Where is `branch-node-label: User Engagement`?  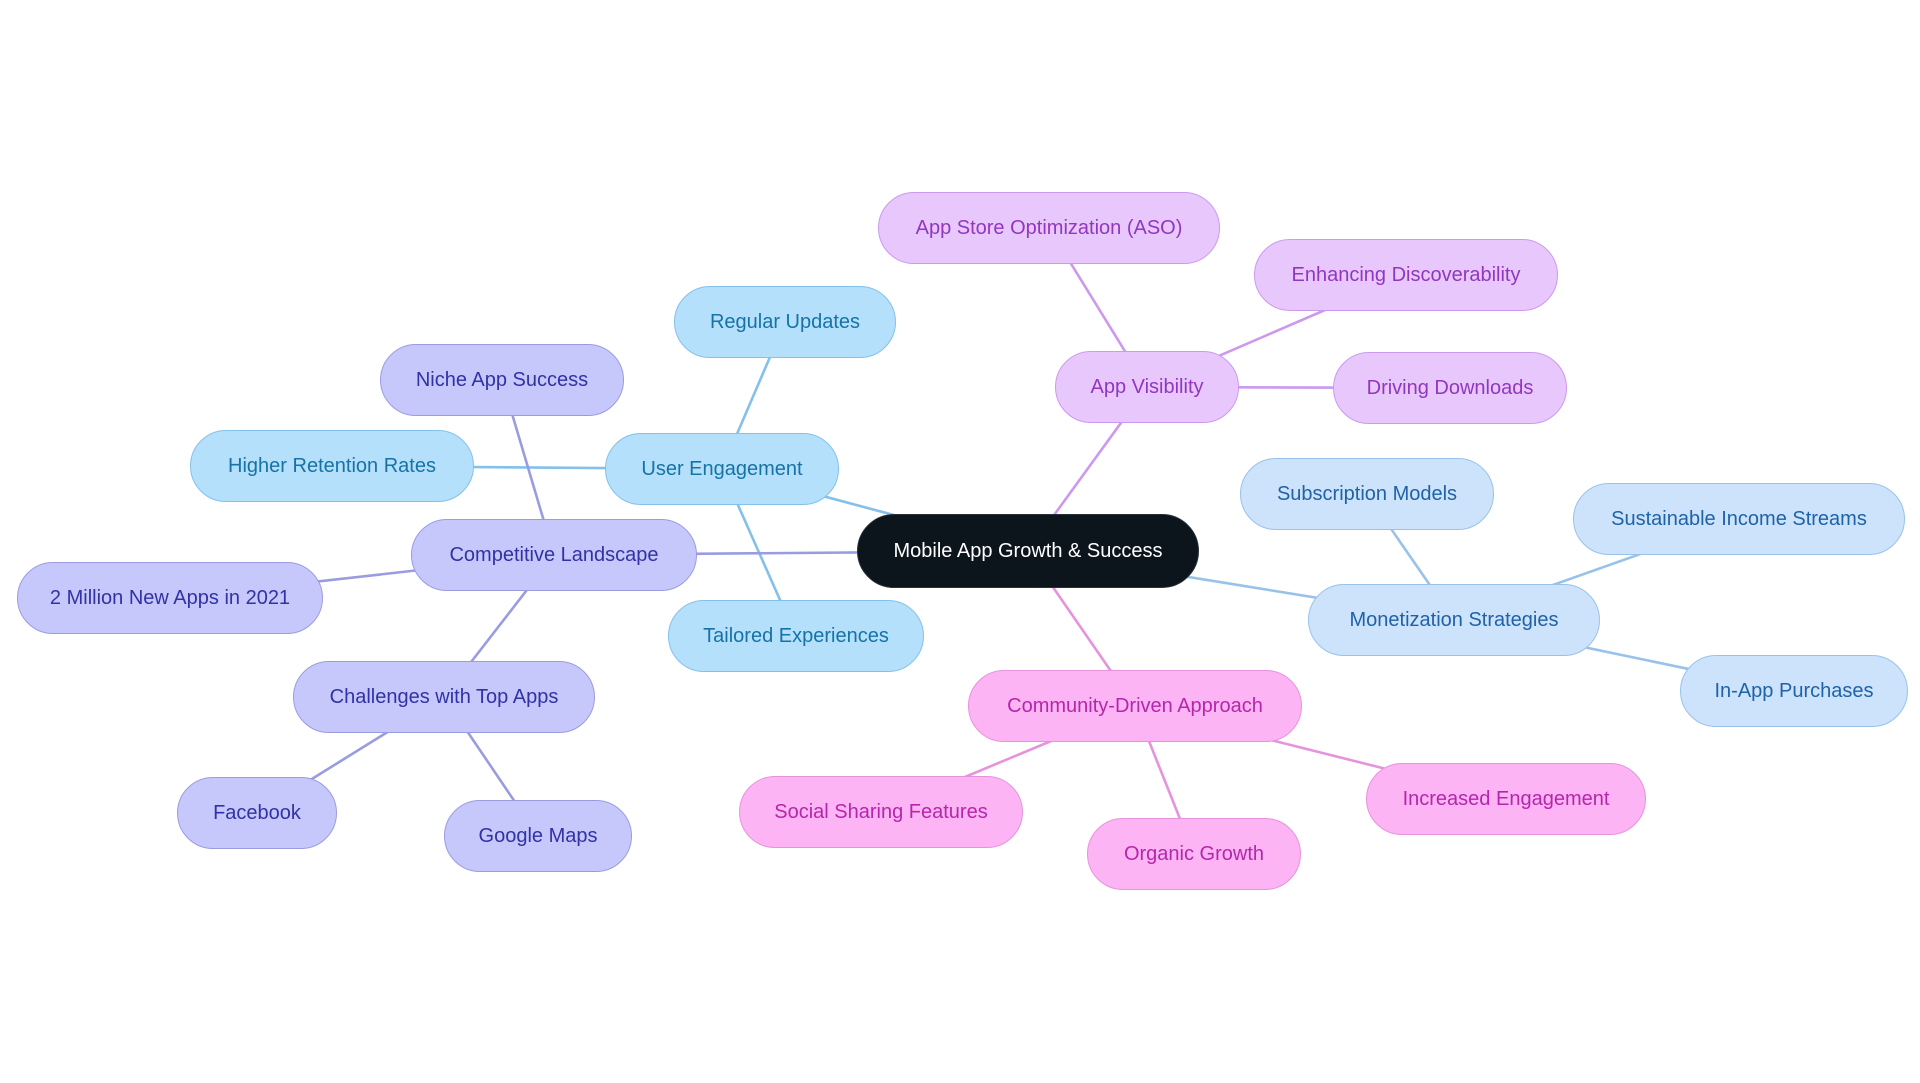 branch-node-label: User Engagement is located at coordinates (722, 468).